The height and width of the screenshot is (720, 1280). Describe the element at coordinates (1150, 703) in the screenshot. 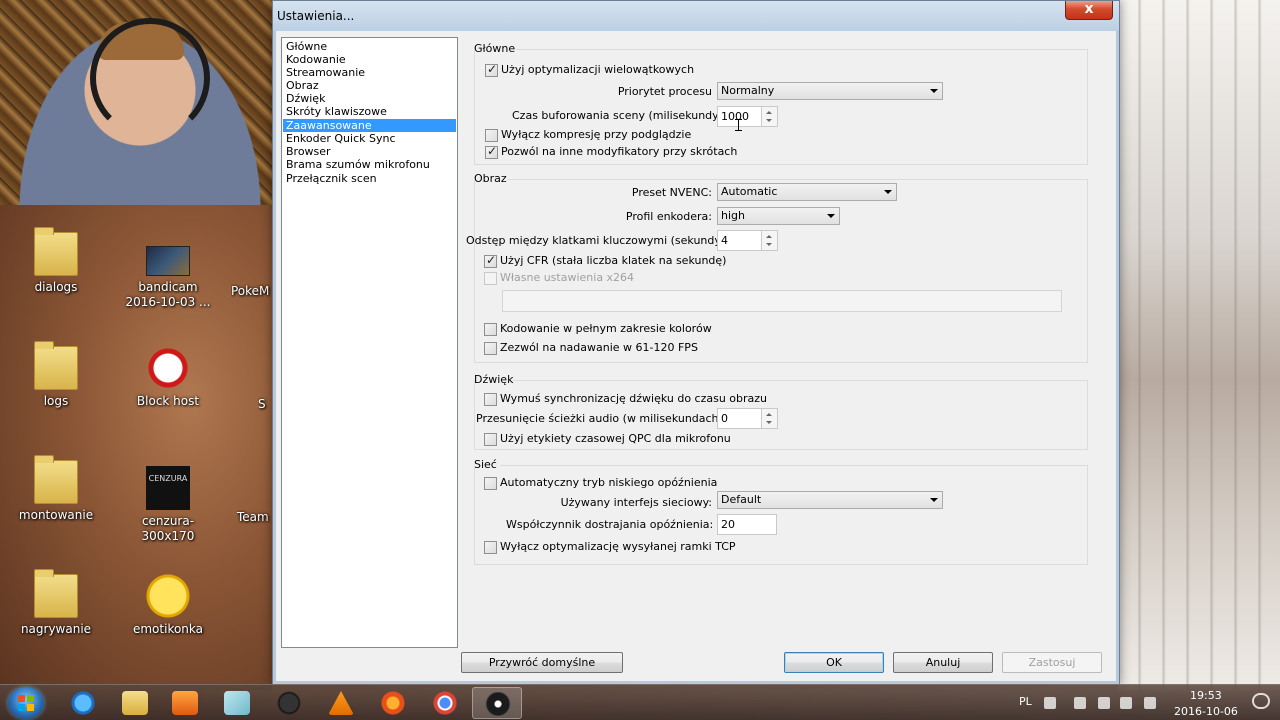

I see `volume-icon` at that location.